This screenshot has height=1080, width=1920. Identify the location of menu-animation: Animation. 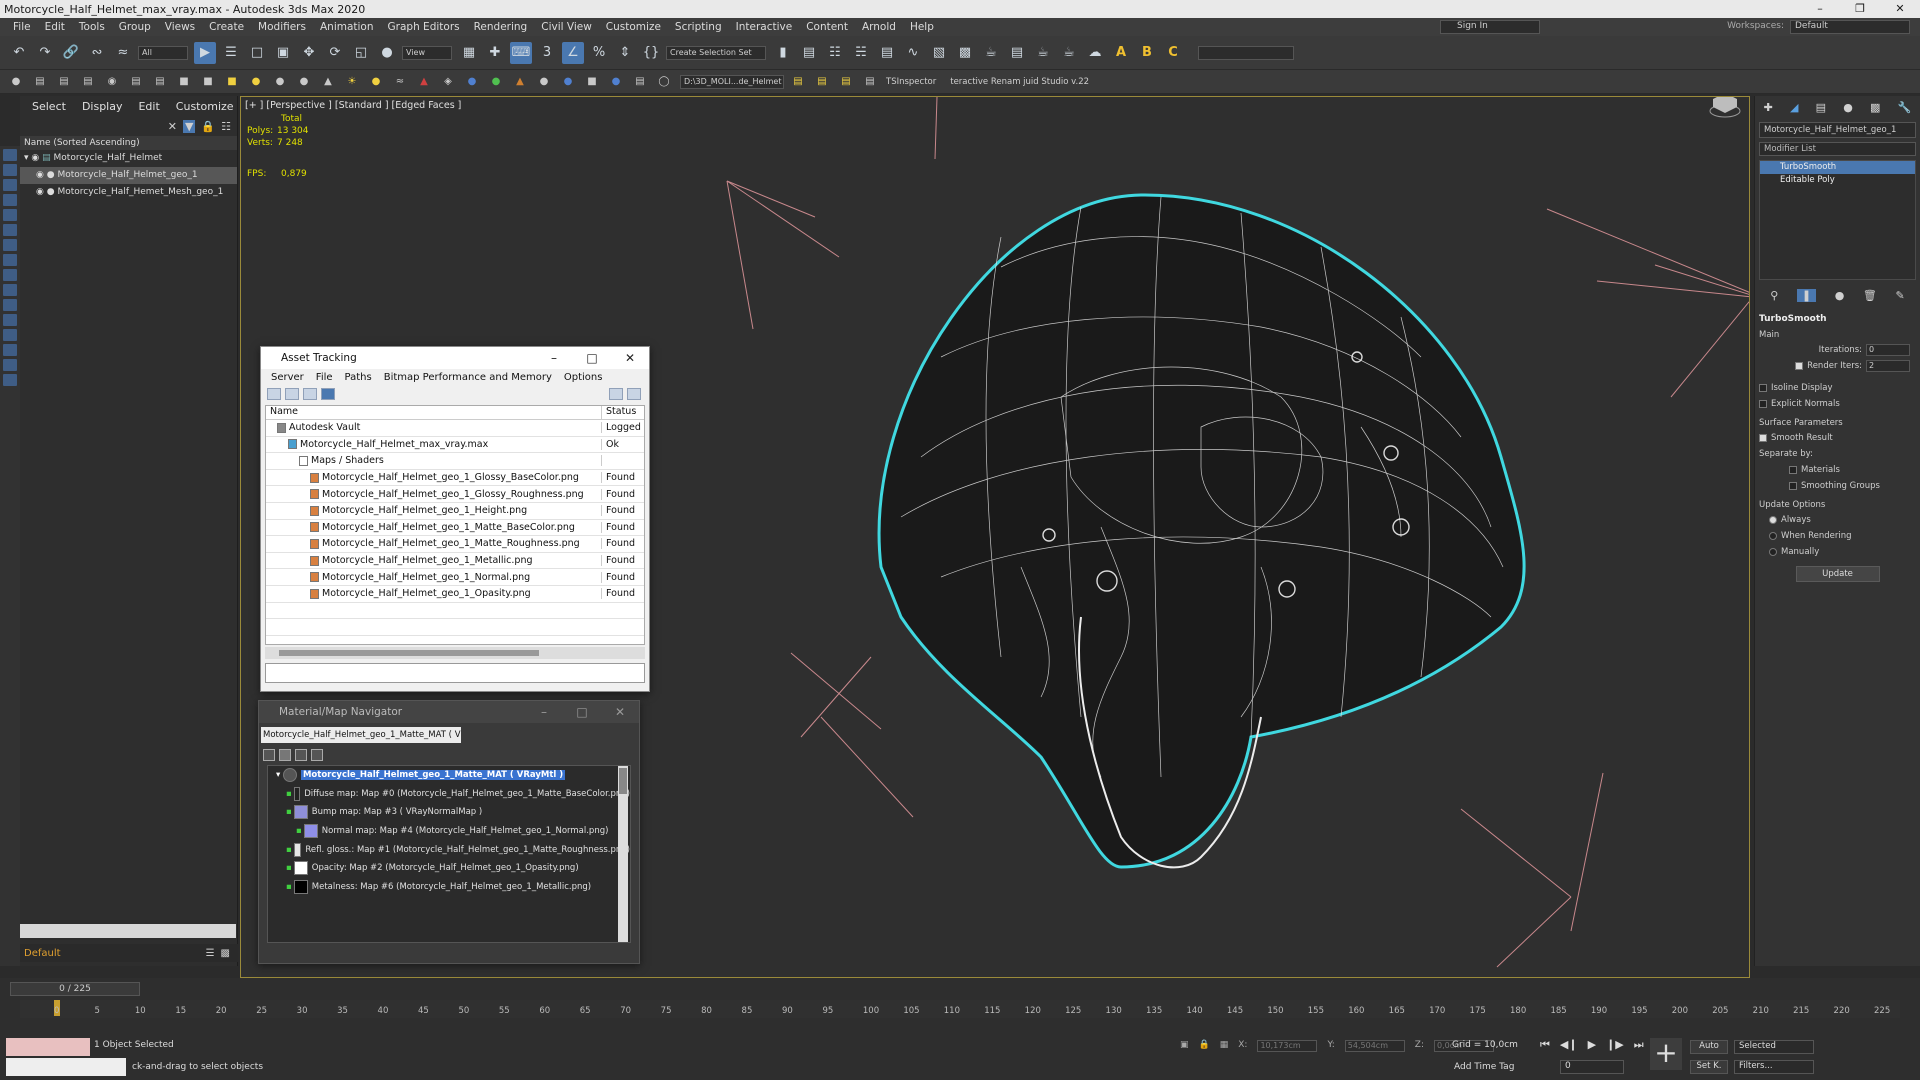
(347, 27).